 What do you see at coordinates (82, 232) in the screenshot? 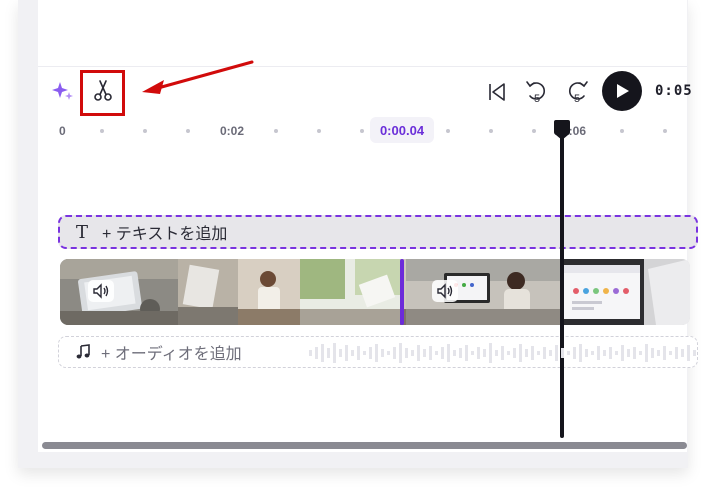
I see `text-icon: T` at bounding box center [82, 232].